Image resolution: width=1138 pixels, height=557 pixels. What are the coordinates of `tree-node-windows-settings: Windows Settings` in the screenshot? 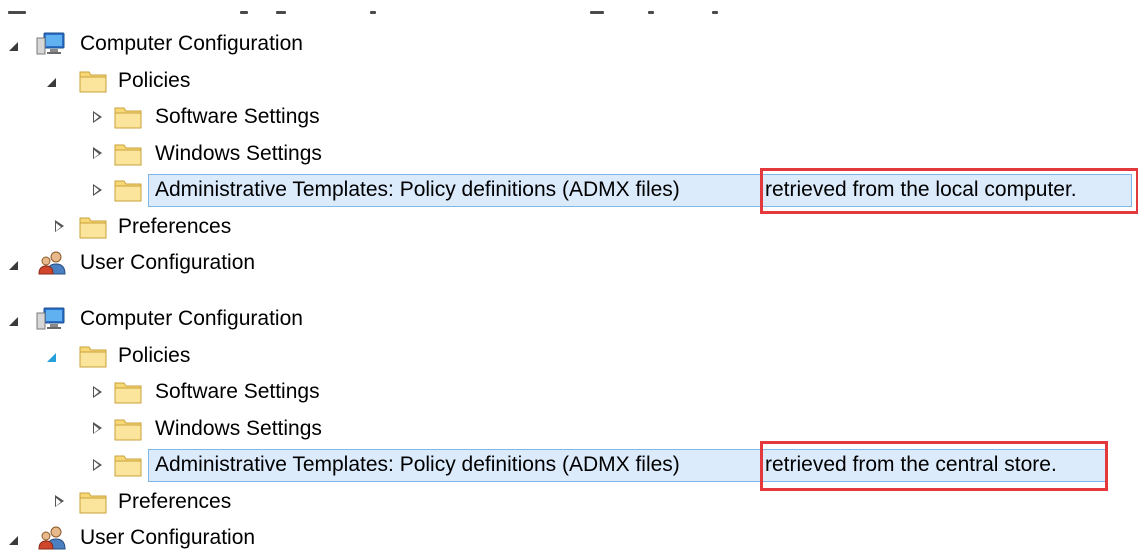 It's located at (569, 154).